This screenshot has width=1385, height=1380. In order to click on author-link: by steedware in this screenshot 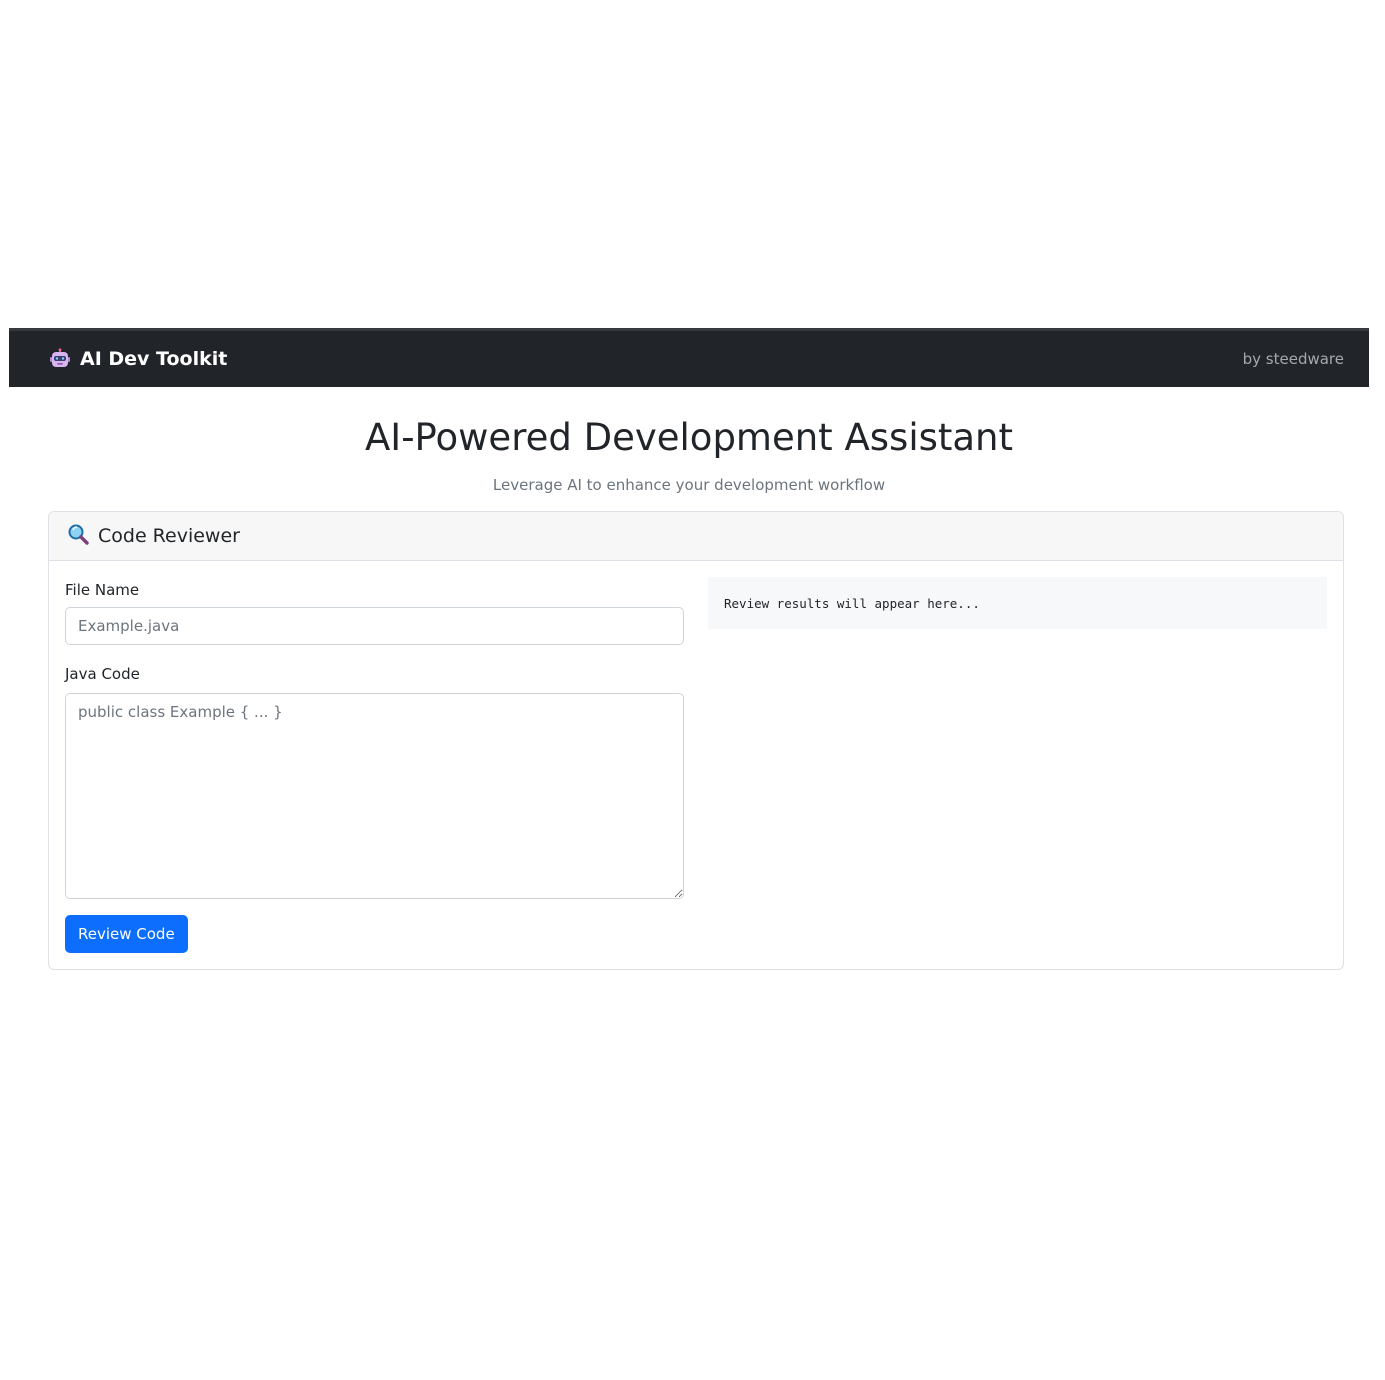, I will do `click(1293, 359)`.